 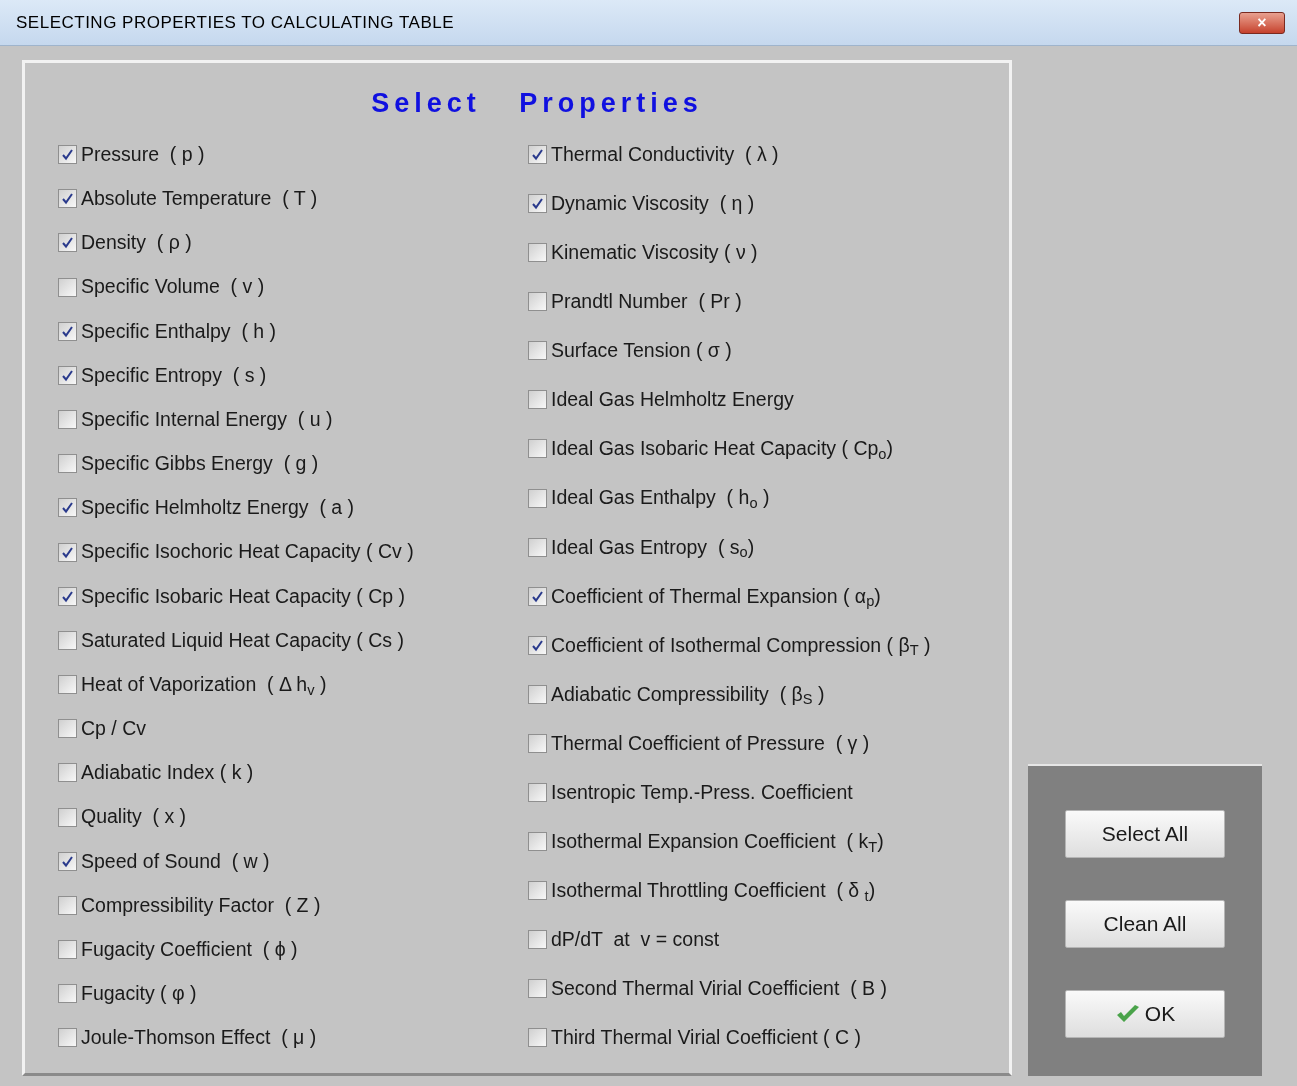 What do you see at coordinates (1145, 924) in the screenshot?
I see `action-button: Clean All` at bounding box center [1145, 924].